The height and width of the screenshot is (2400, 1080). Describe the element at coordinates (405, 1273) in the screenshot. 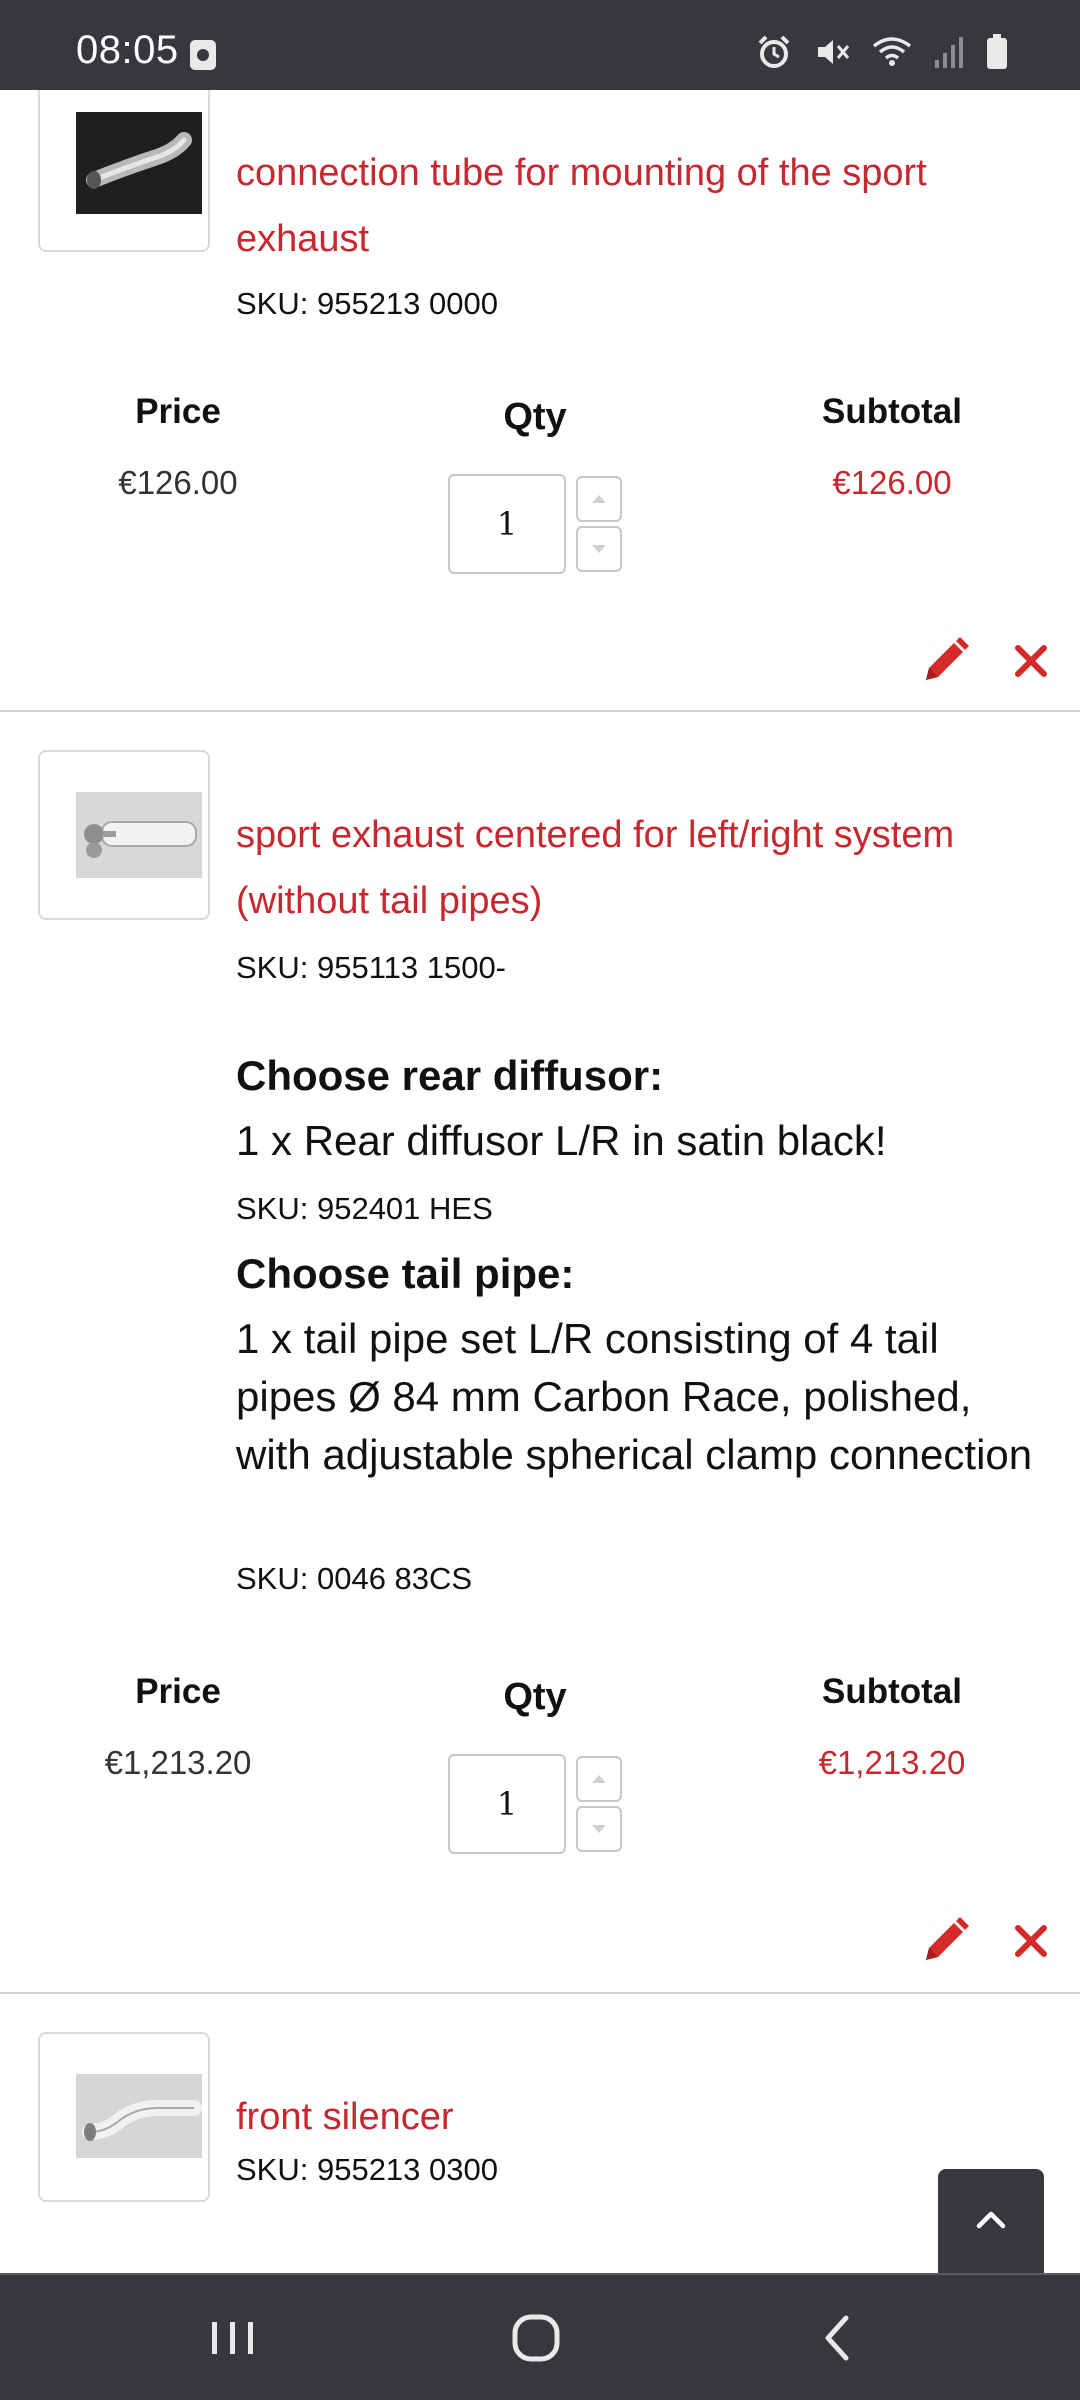

I see `option-heading-tail-pipe: Choose tail pipe:` at that location.